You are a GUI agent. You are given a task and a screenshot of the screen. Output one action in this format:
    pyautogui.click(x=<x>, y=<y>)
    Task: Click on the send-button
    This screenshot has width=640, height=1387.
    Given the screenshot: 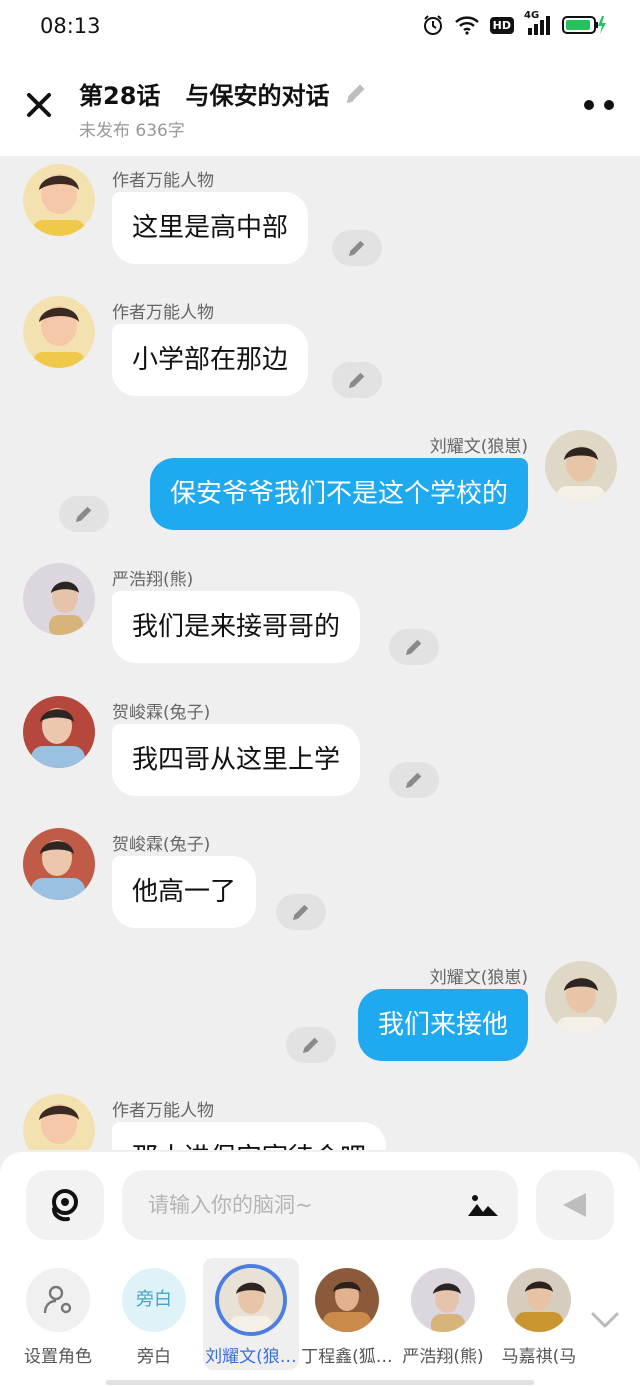 What is the action you would take?
    pyautogui.click(x=575, y=1205)
    